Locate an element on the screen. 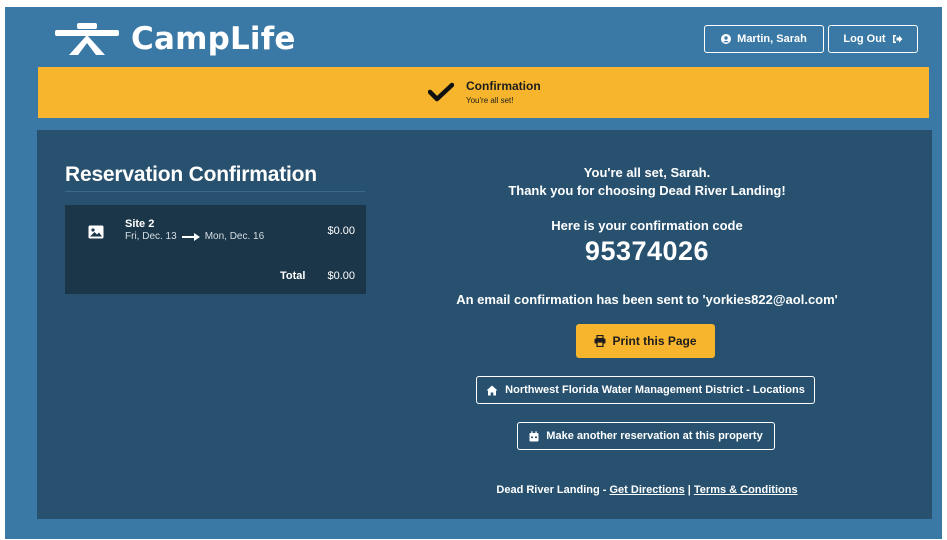 This screenshot has height=540, width=947. reservation-heading: Reservation Confirmation is located at coordinates (191, 174).